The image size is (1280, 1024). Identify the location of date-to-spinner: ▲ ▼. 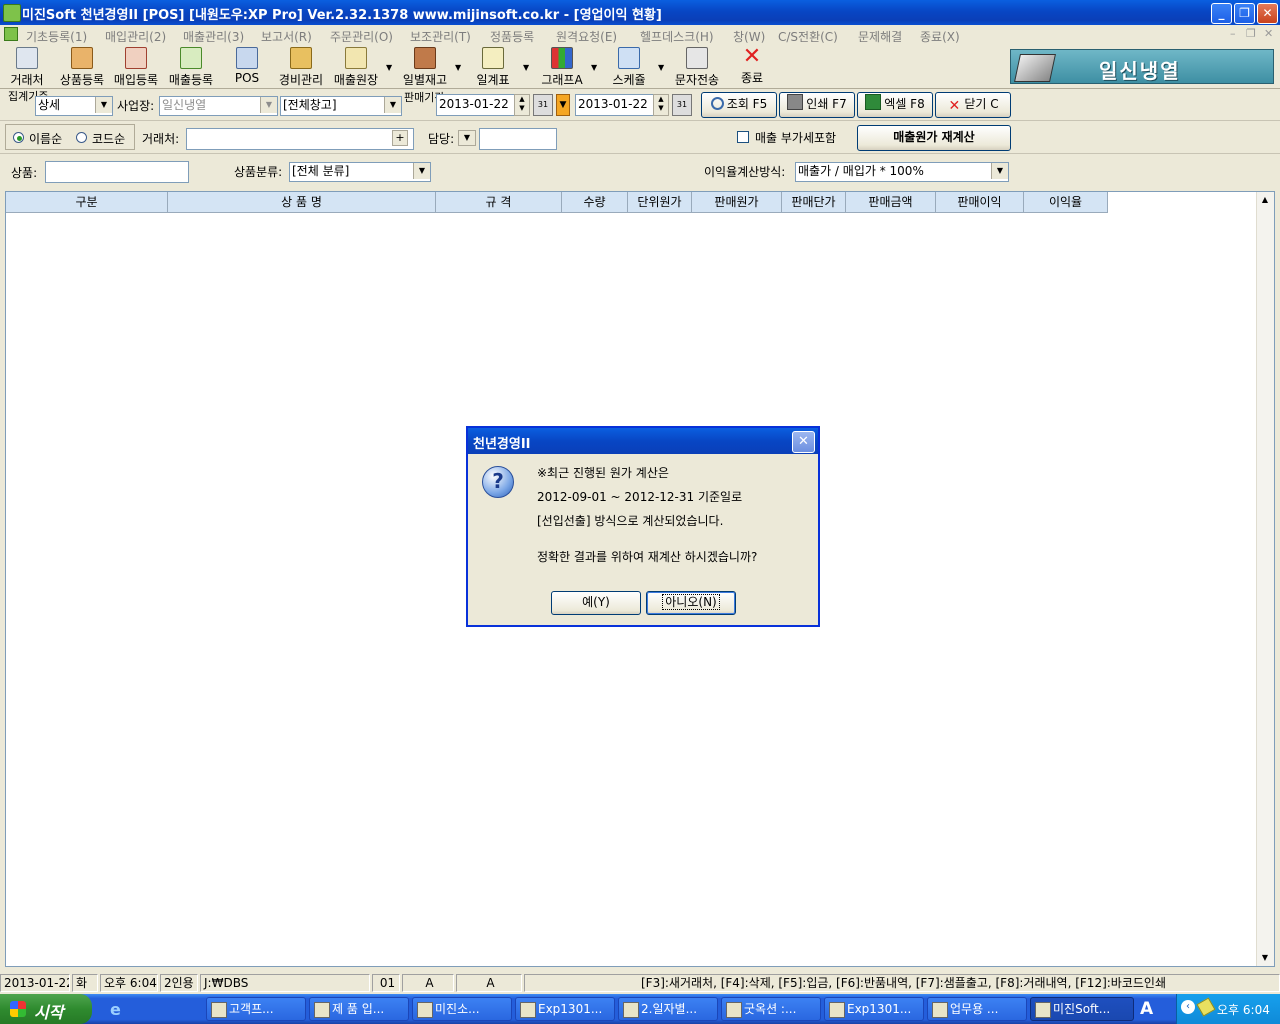
(661, 105).